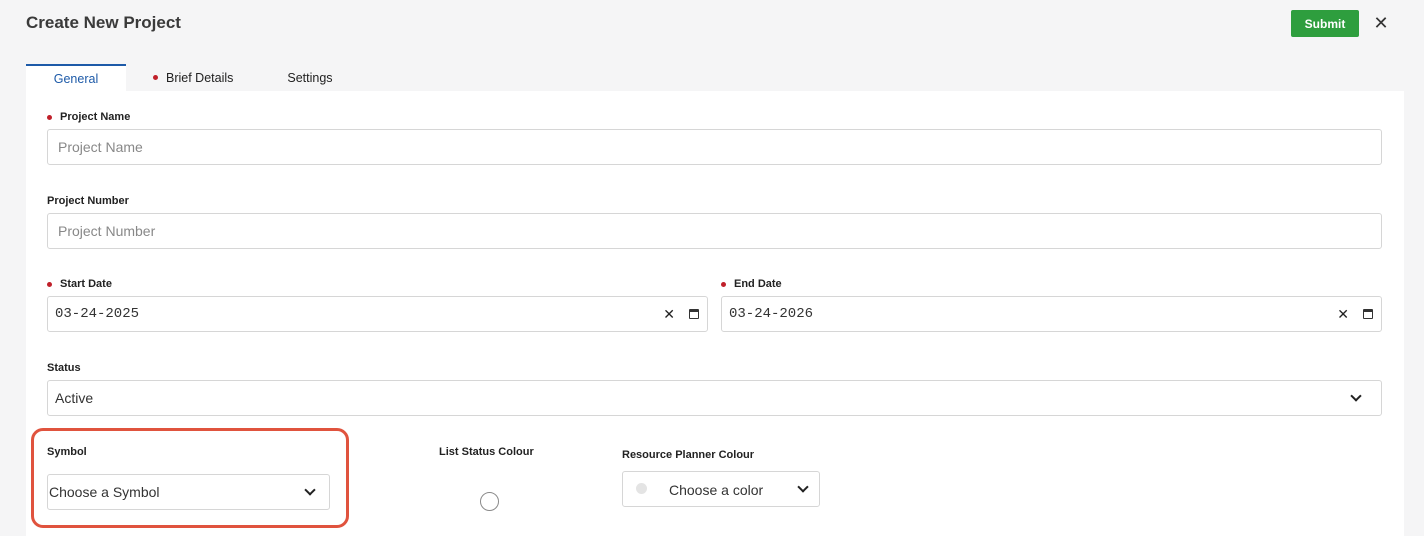 This screenshot has width=1424, height=536. What do you see at coordinates (771, 314) in the screenshot?
I see `end-date-value: 03-24-2026` at bounding box center [771, 314].